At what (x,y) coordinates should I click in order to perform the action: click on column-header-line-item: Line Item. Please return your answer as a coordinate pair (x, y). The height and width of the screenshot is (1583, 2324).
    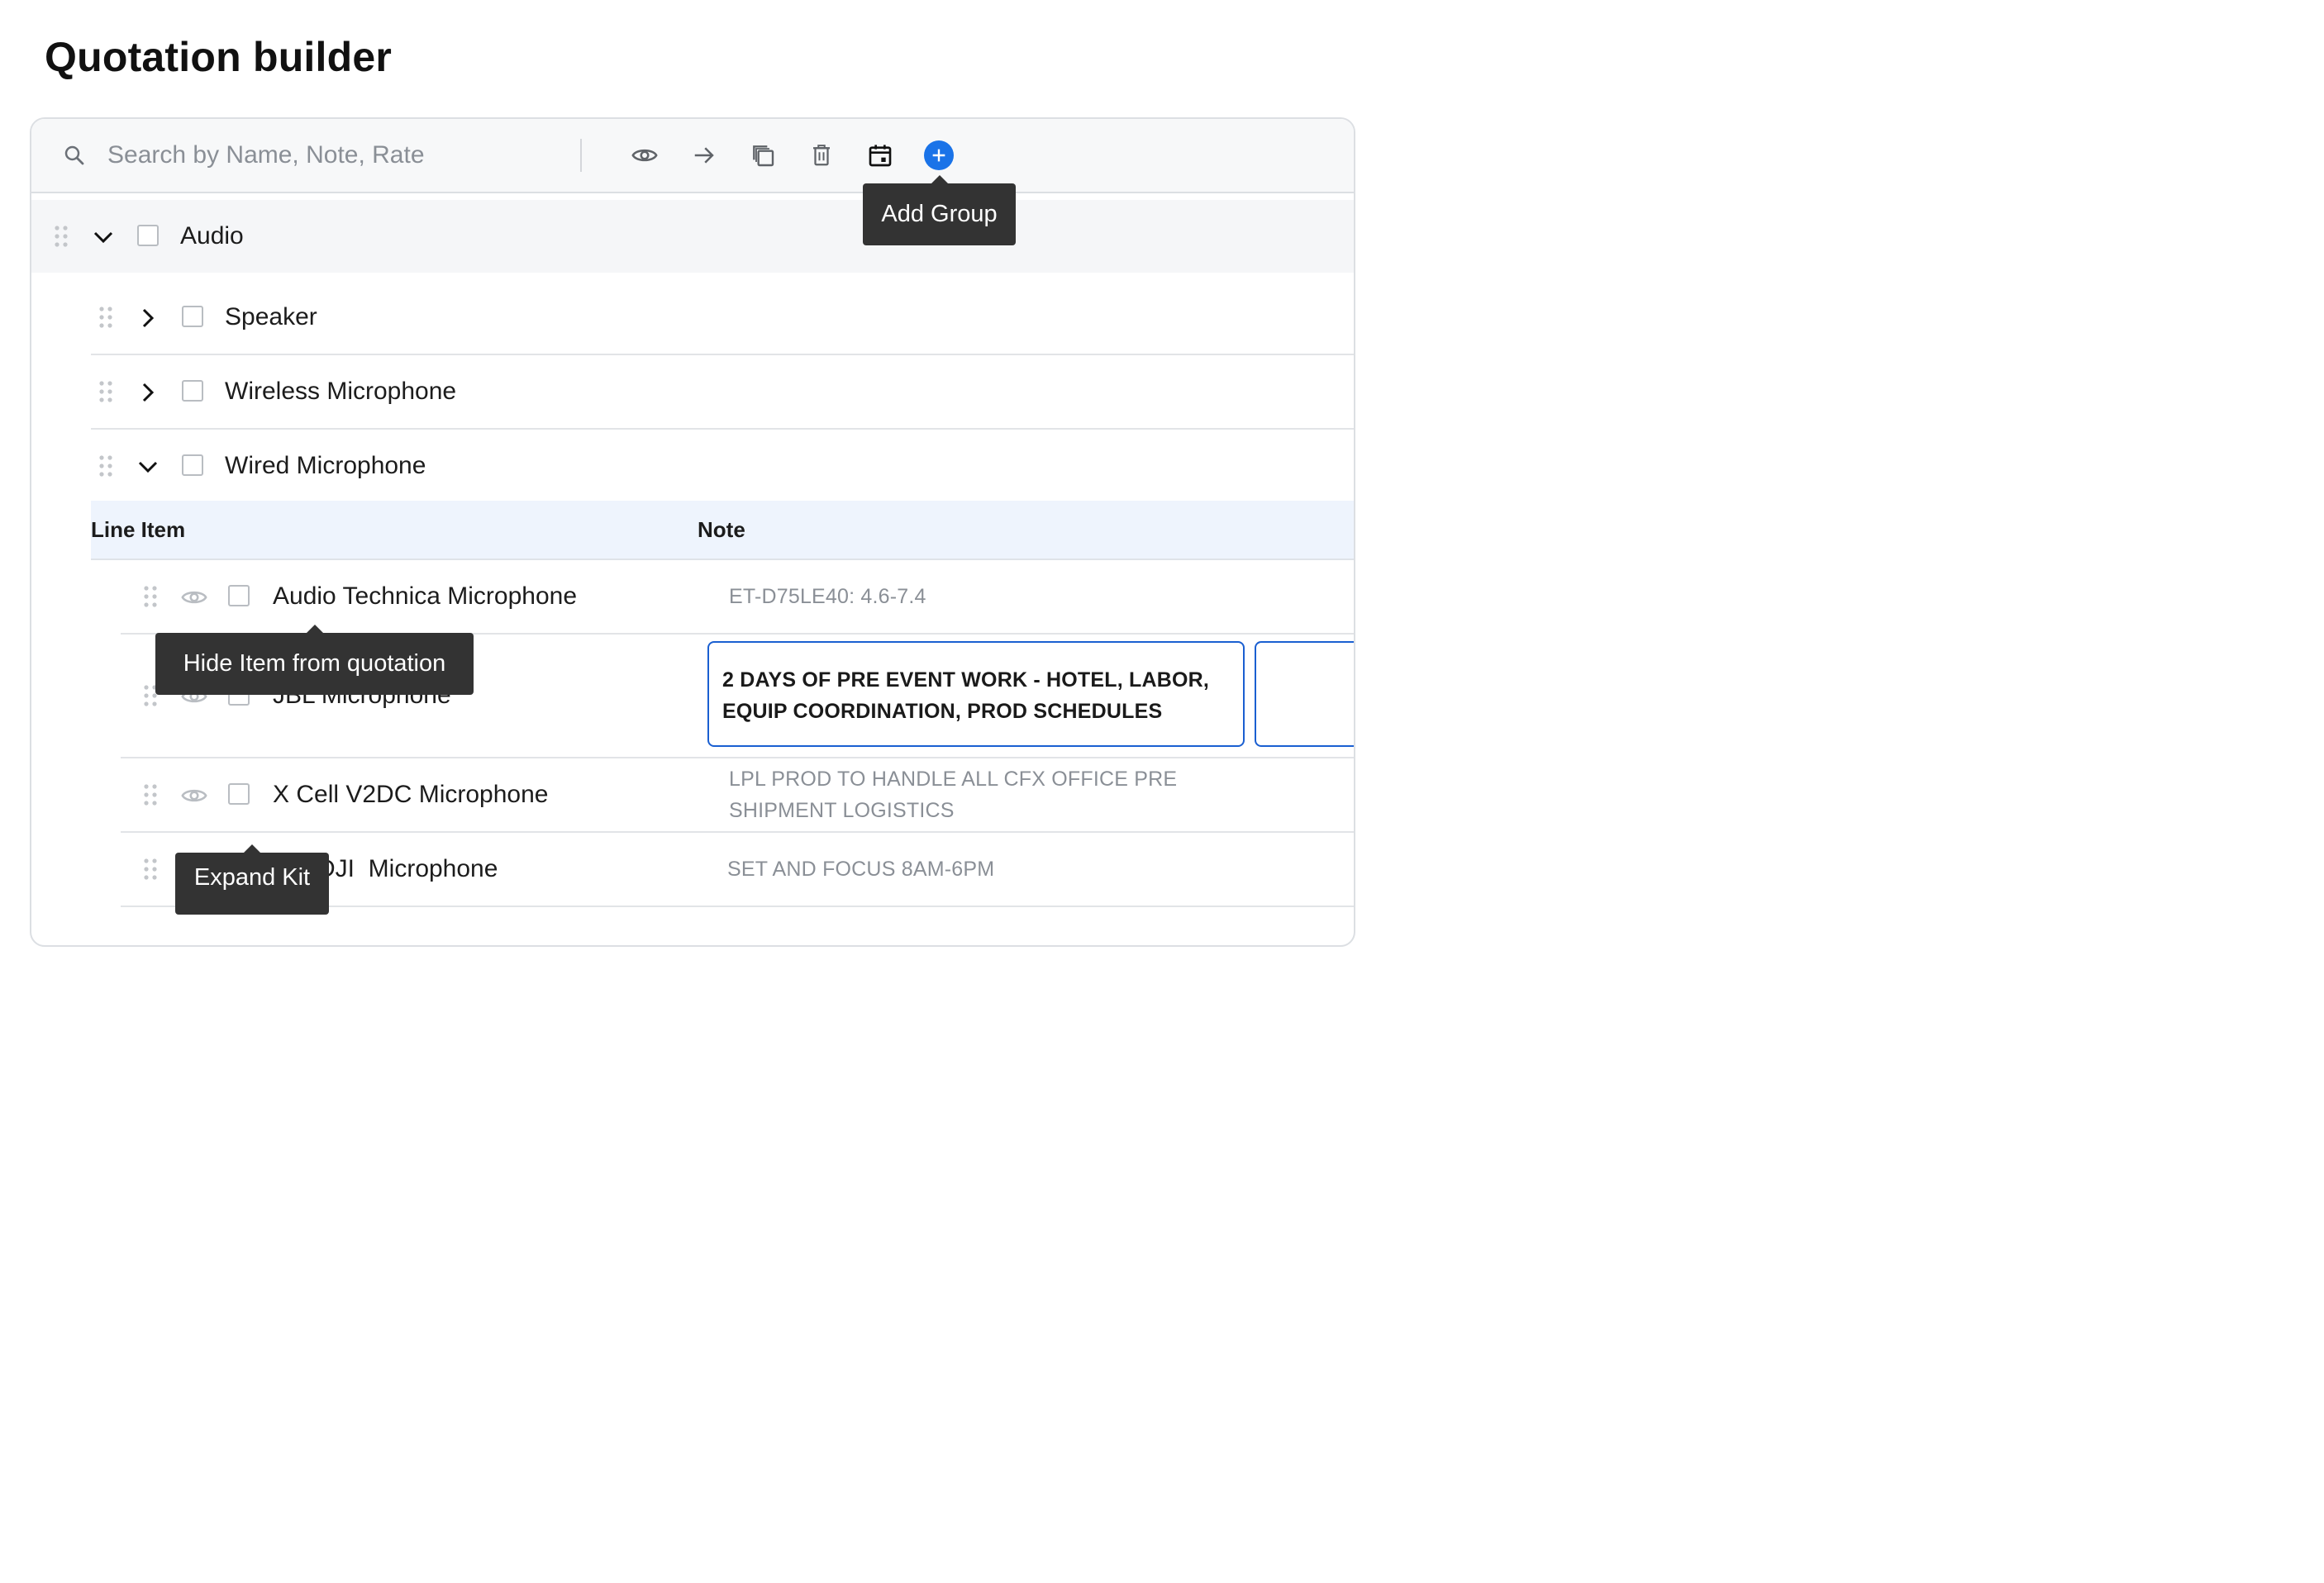
    Looking at the image, I should click on (138, 529).